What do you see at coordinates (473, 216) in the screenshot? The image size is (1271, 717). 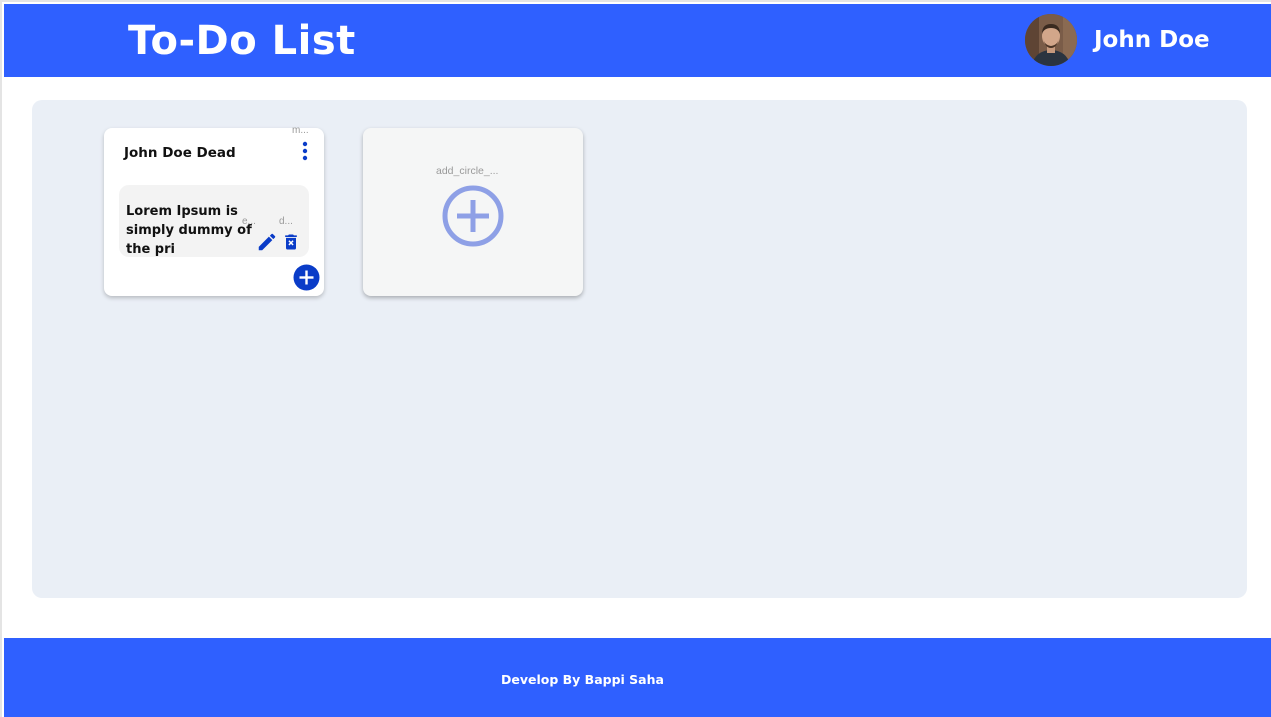 I see `add-circle-outline-icon` at bounding box center [473, 216].